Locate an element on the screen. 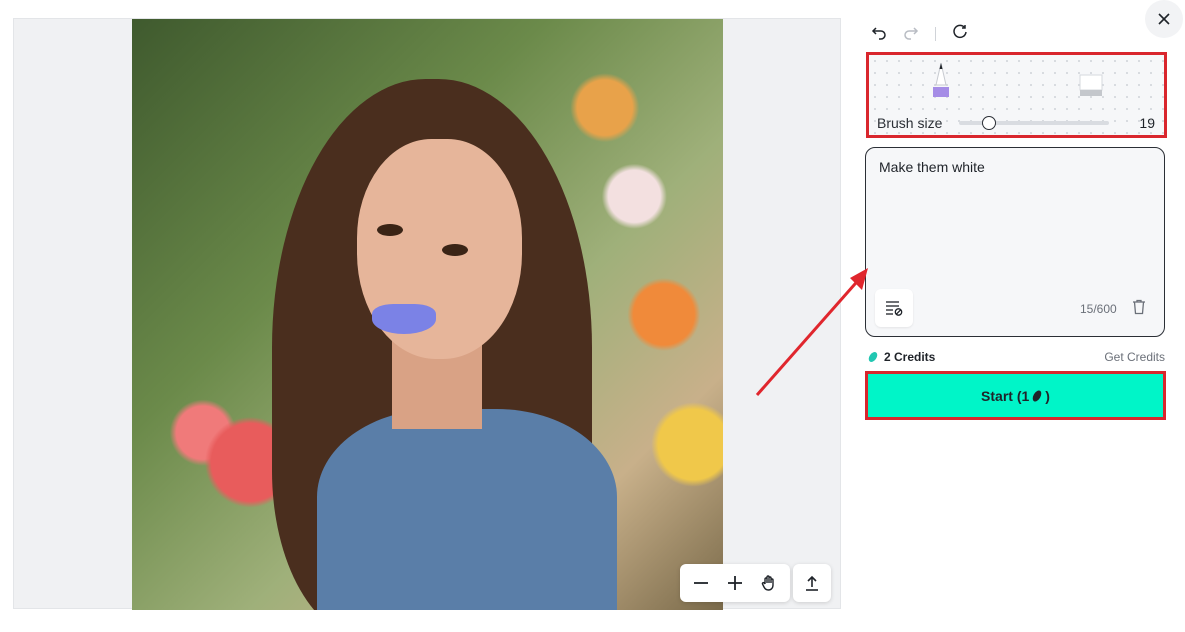  pencil-icon is located at coordinates (941, 79).